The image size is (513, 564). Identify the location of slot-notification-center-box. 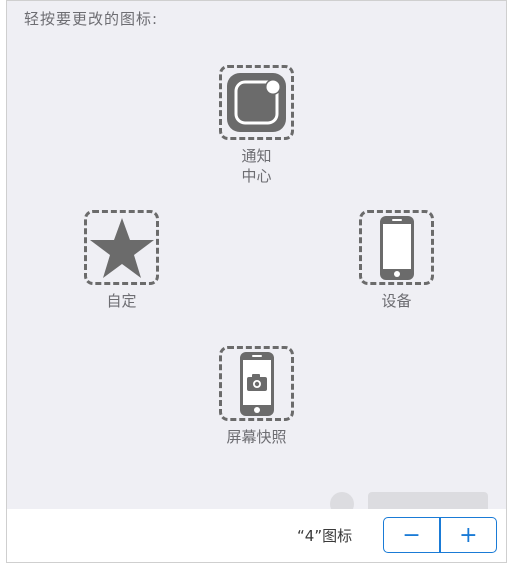
(256, 102).